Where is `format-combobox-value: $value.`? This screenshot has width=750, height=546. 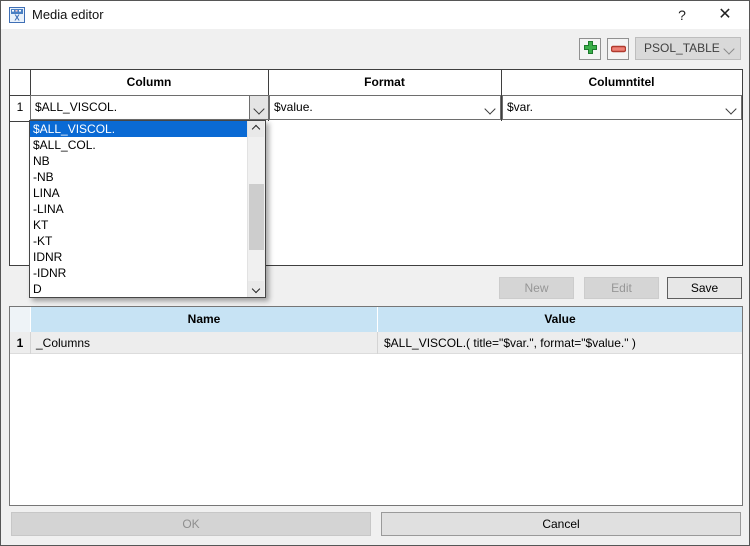
format-combobox-value: $value. is located at coordinates (293, 107).